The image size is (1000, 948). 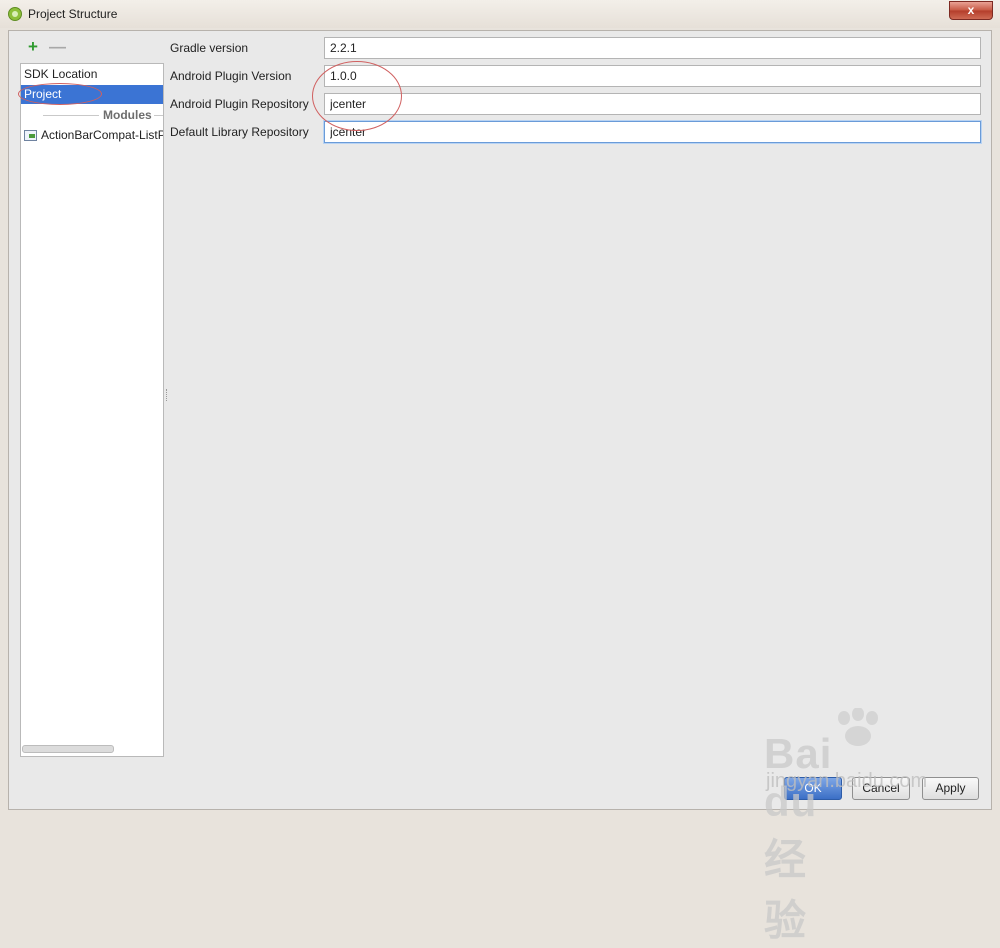 What do you see at coordinates (73, 14) in the screenshot?
I see `window-title: Project Structure` at bounding box center [73, 14].